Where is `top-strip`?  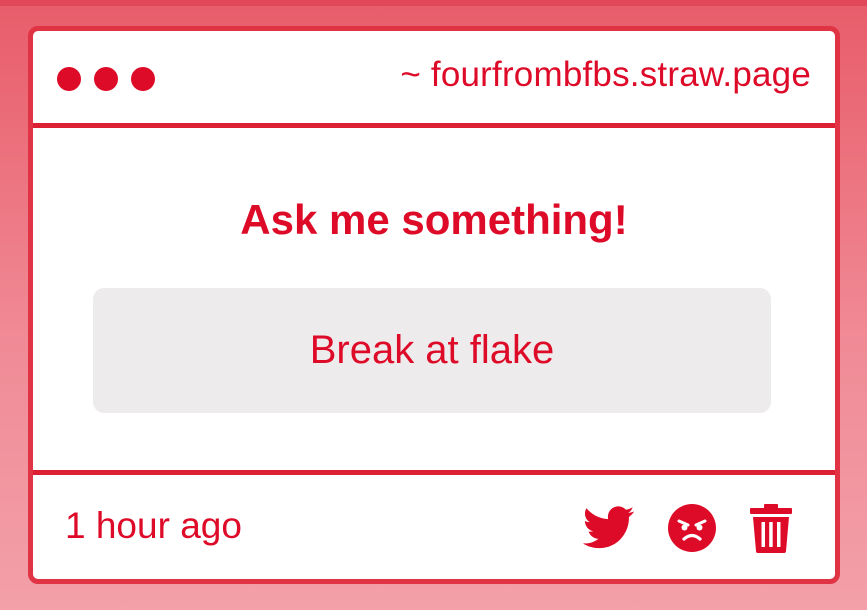
top-strip is located at coordinates (433, 3).